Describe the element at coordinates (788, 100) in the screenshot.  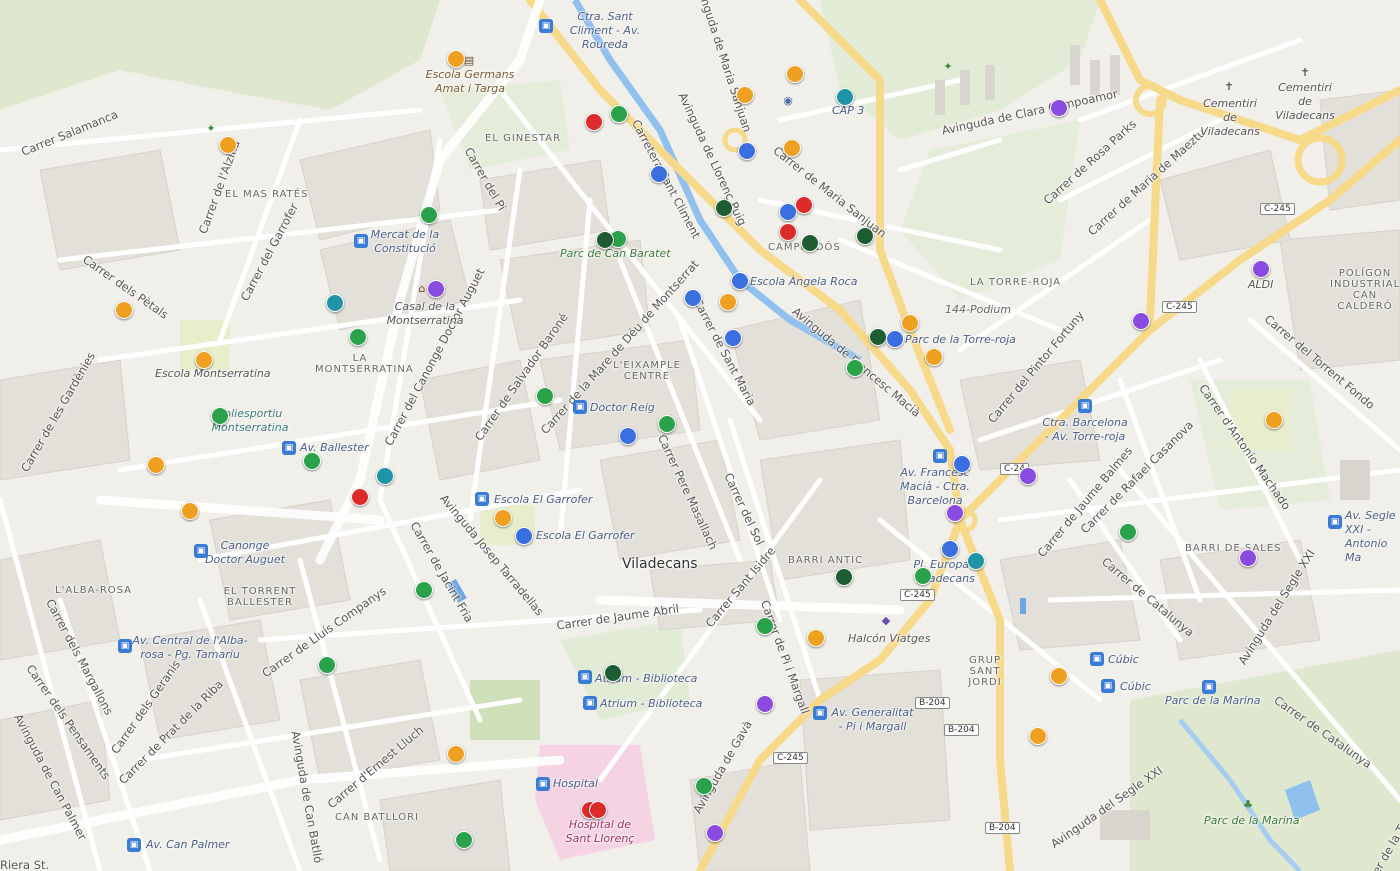
I see `clinic-icon: ◉` at that location.